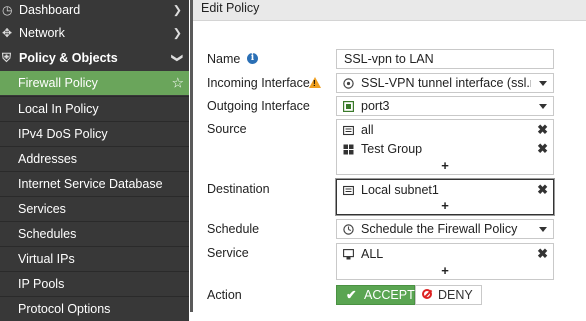 Image resolution: width=586 pixels, height=321 pixels. What do you see at coordinates (389, 59) in the screenshot?
I see `name-input-value: SSL-vpn to LAN` at bounding box center [389, 59].